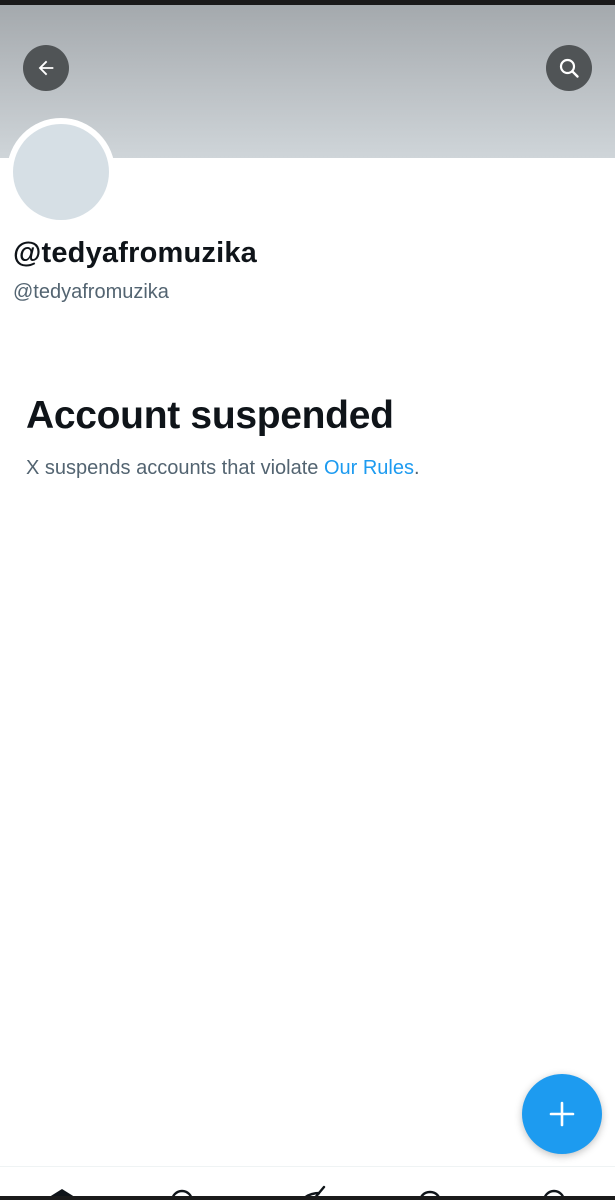 The width and height of the screenshot is (615, 1200). I want to click on profile-display-name: @tedyafromuzika, so click(135, 253).